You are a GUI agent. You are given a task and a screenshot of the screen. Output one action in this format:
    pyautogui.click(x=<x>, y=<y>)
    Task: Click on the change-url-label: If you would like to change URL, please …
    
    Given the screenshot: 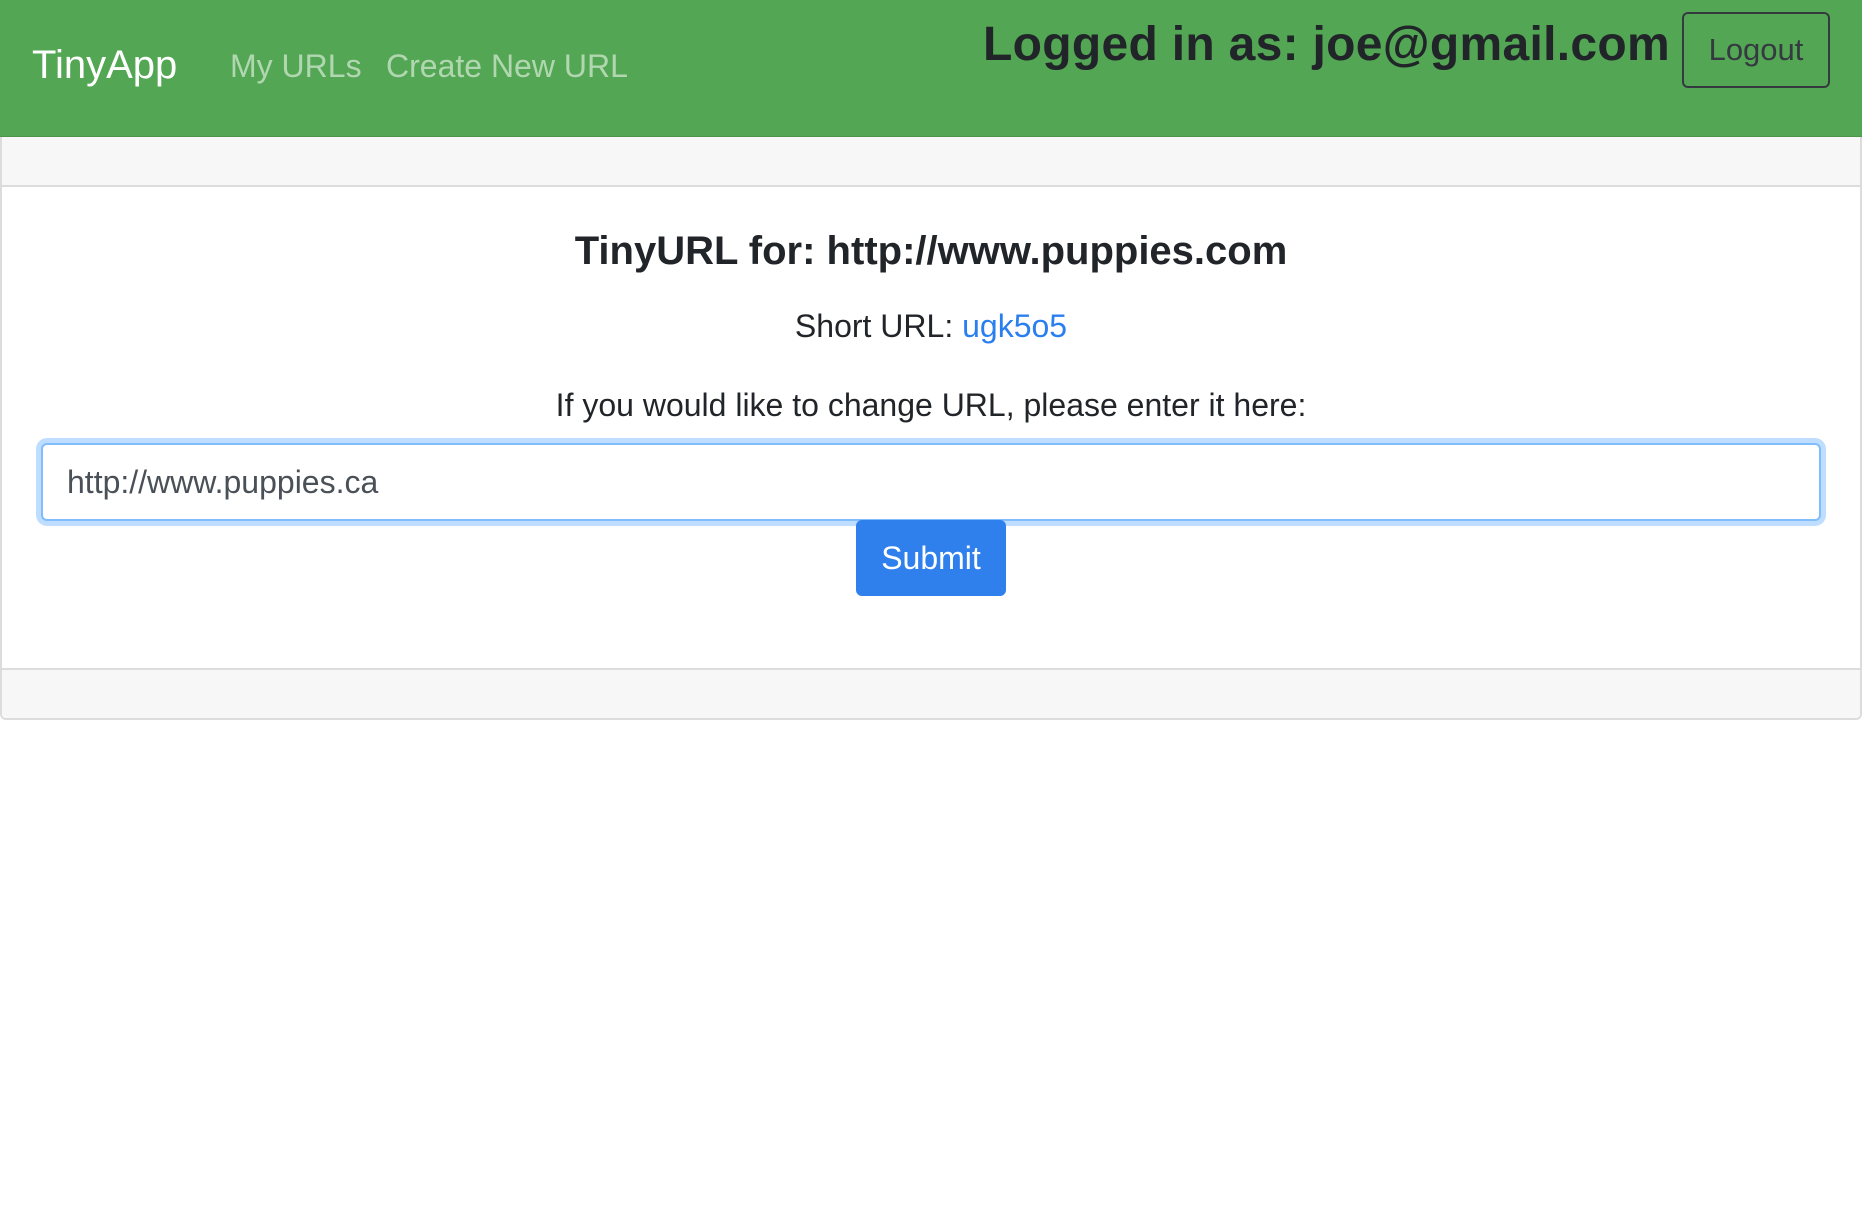 What is the action you would take?
    pyautogui.click(x=931, y=405)
    